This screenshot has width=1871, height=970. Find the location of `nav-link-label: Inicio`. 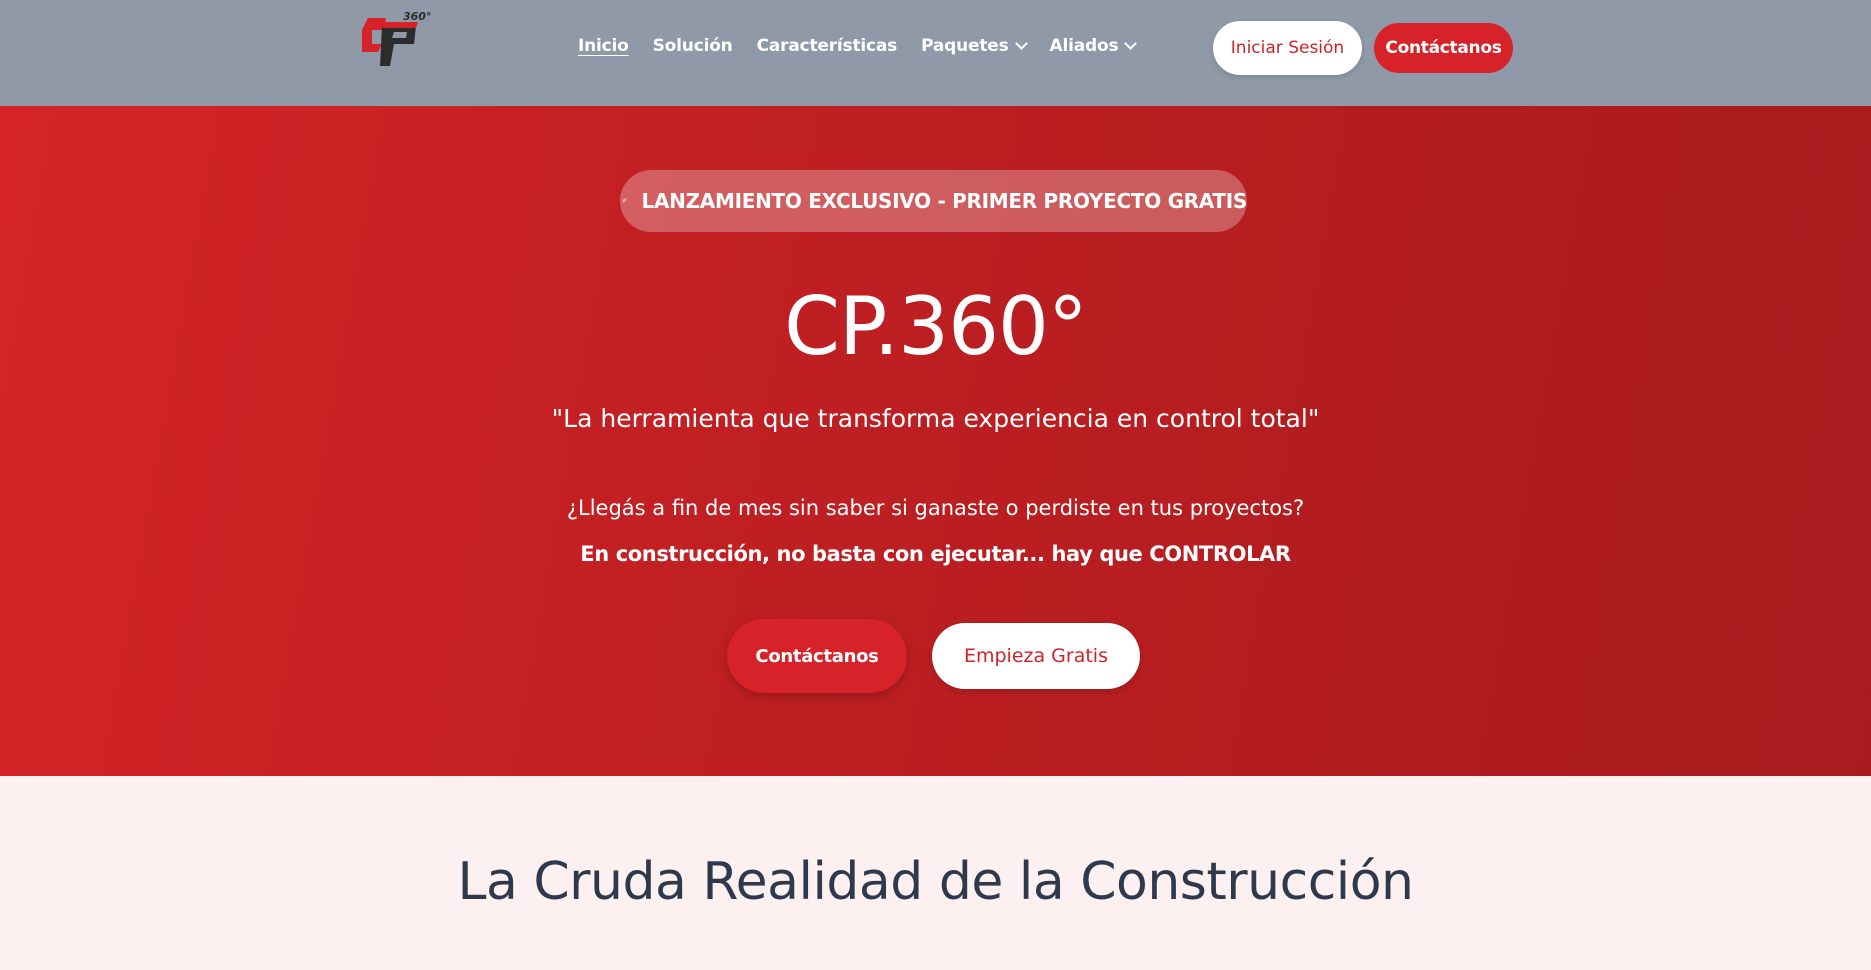

nav-link-label: Inicio is located at coordinates (603, 46).